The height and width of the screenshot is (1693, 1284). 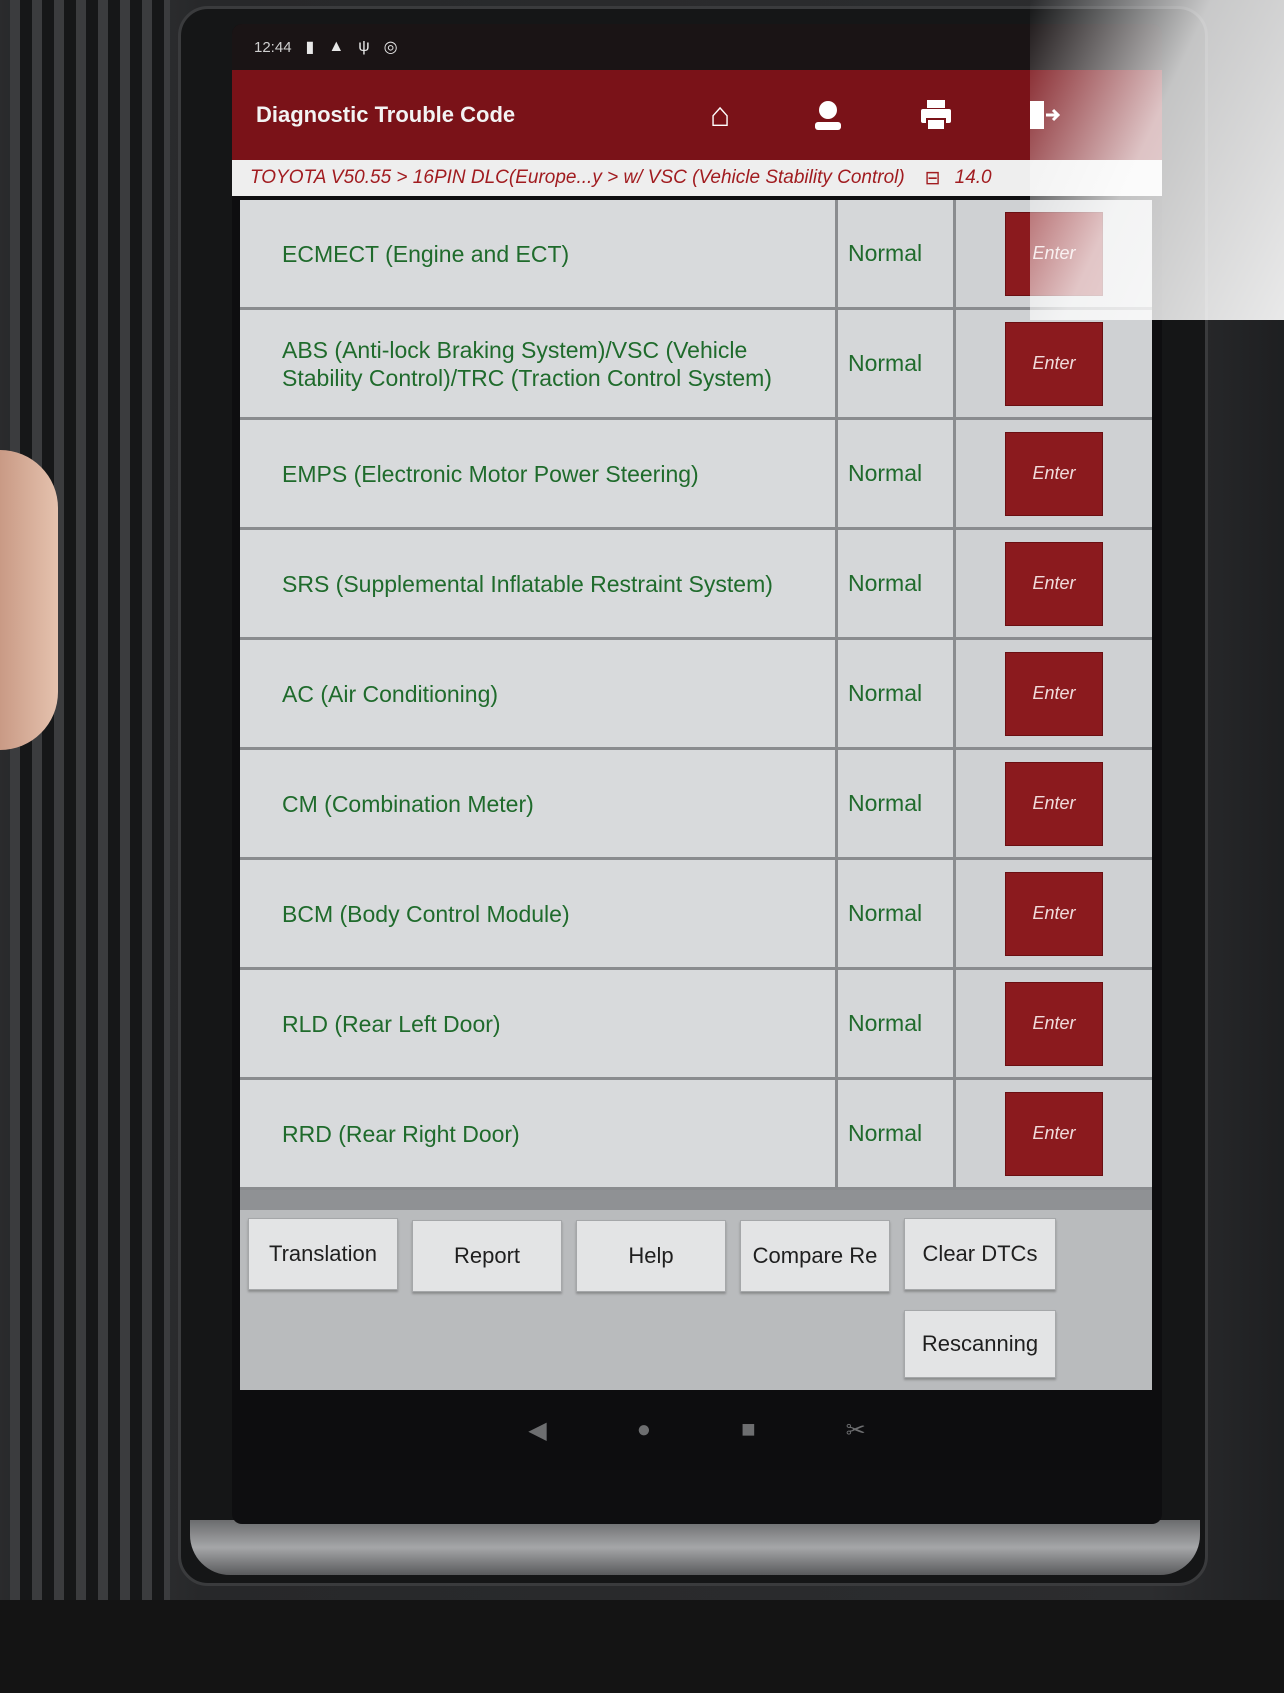 I want to click on rescanning-button: Rescanning, so click(x=980, y=1344).